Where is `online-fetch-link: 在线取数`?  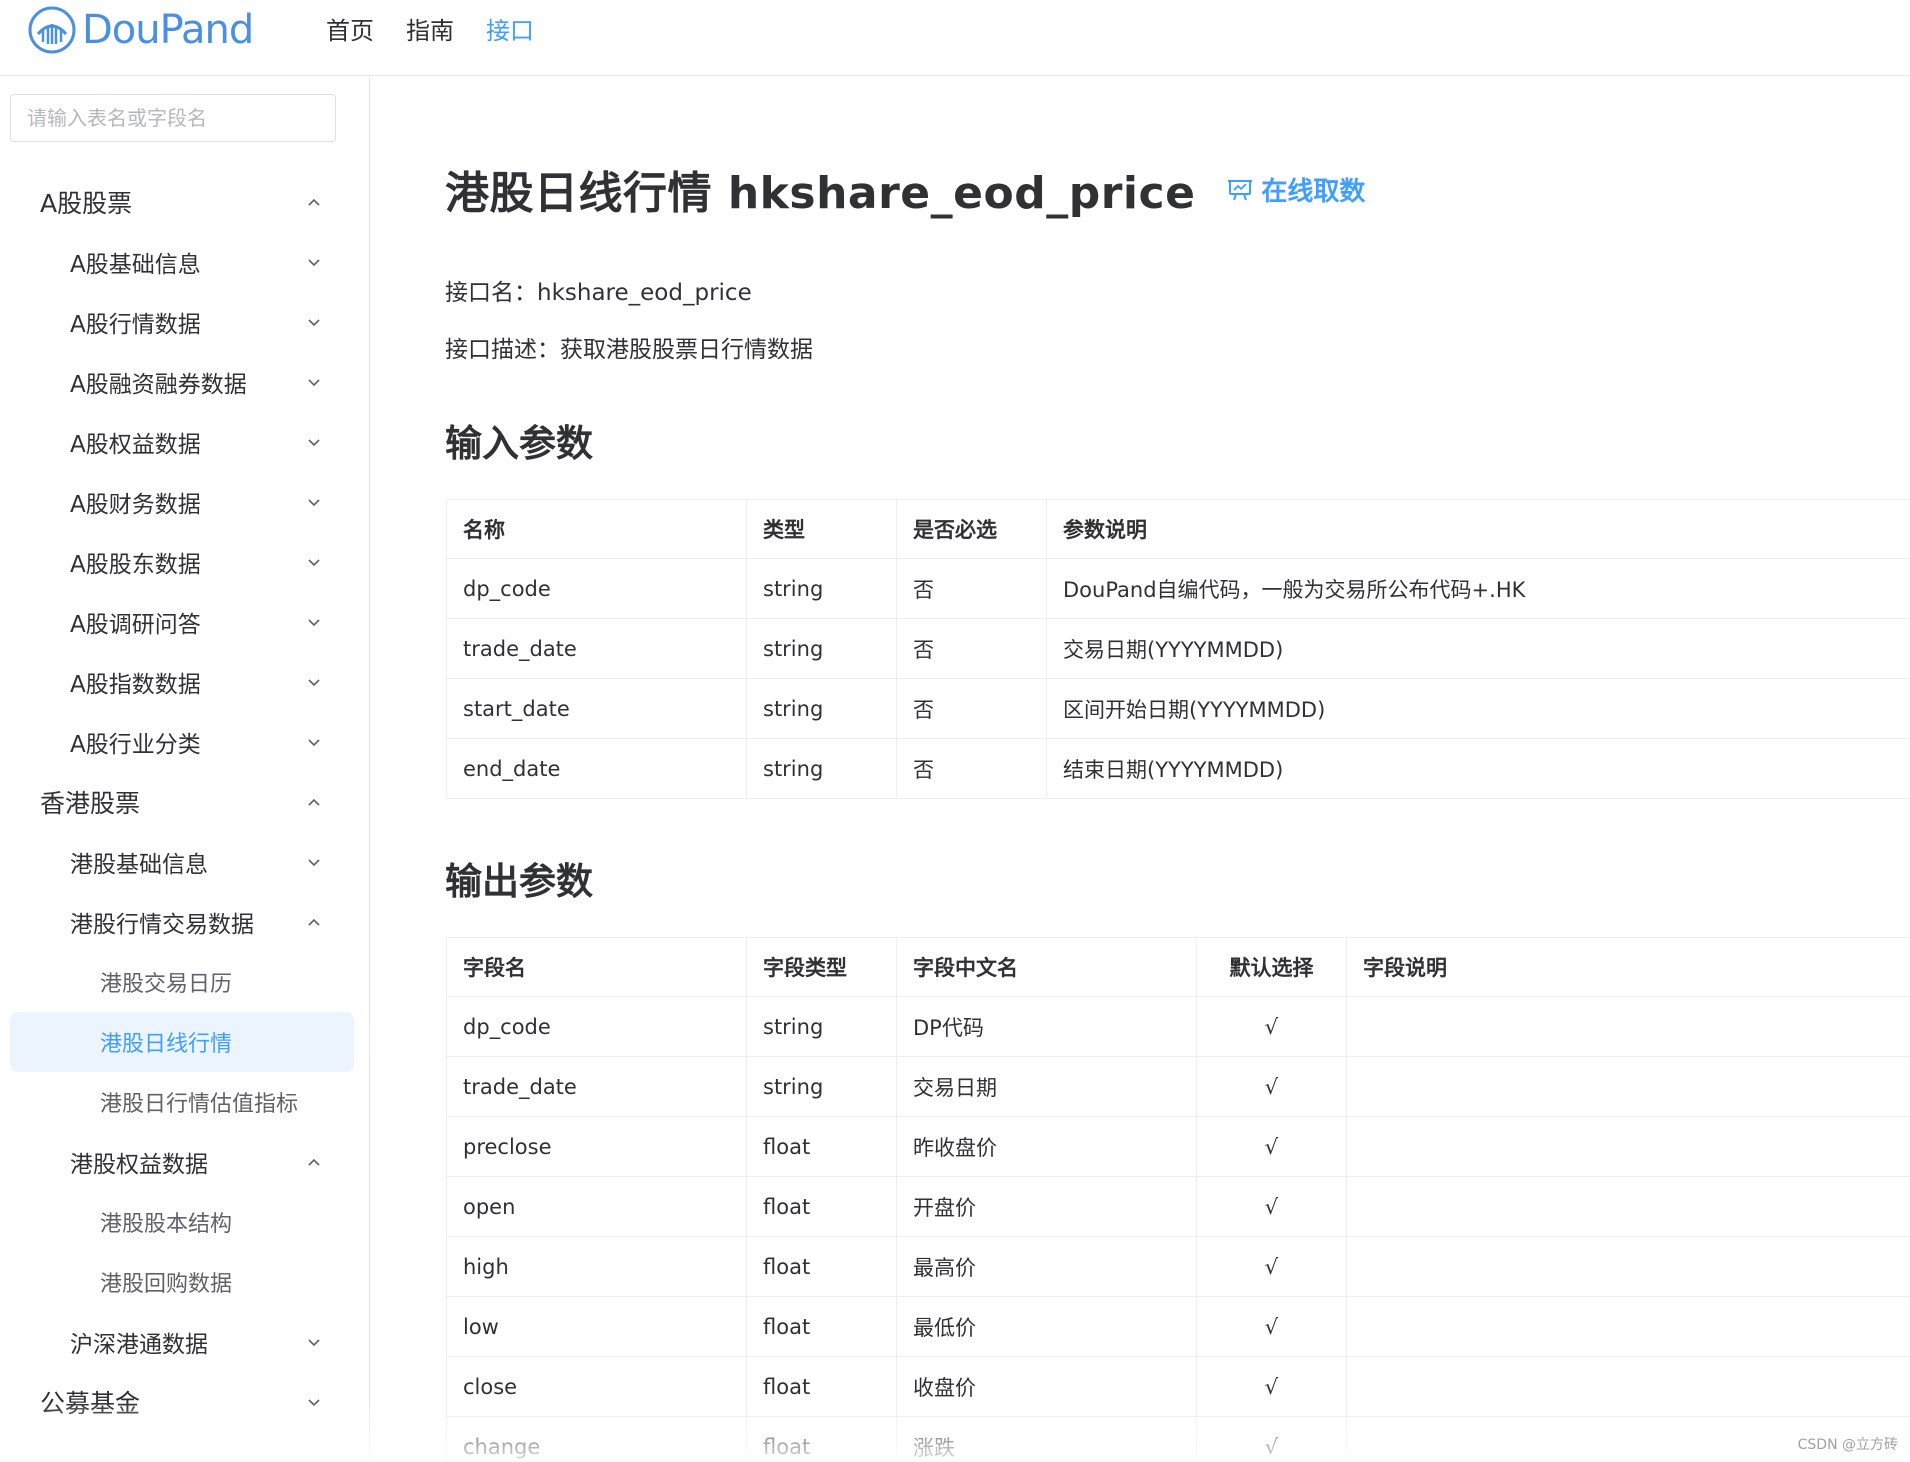 online-fetch-link: 在线取数 is located at coordinates (1296, 189).